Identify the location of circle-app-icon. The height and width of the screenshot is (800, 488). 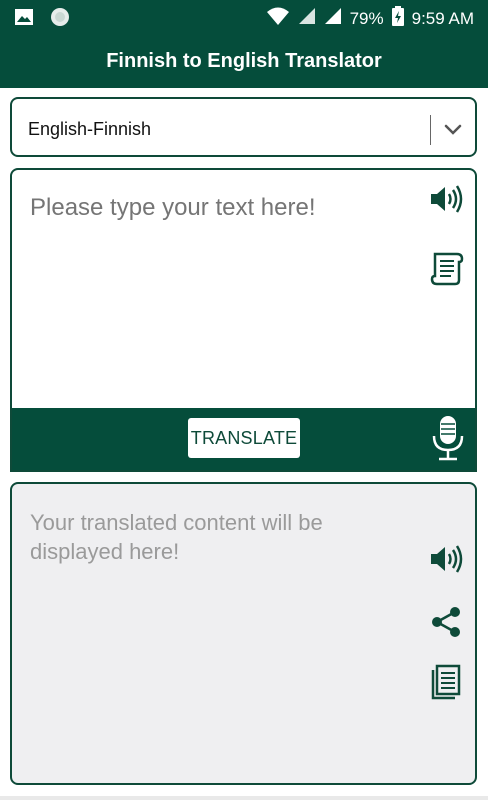
(60, 19).